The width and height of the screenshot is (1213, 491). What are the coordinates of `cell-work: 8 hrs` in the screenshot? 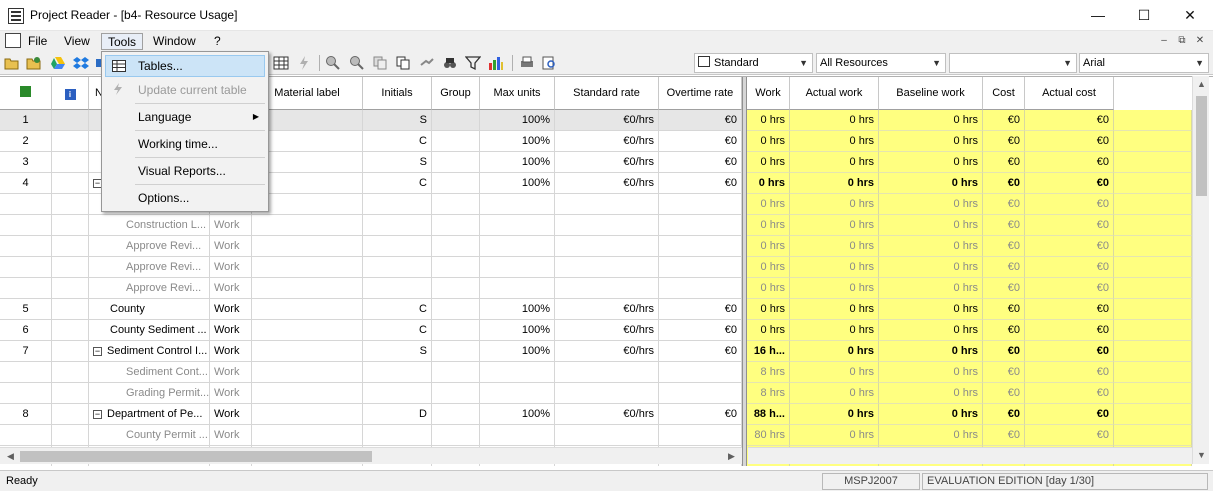 It's located at (768, 372).